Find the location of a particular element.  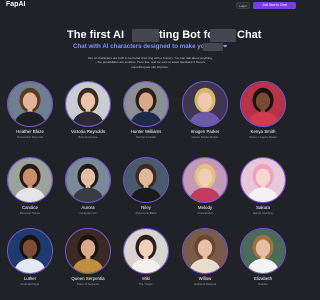

character-card: Imogen Parker Gamer Extraordinaire is located at coordinates (205, 114).